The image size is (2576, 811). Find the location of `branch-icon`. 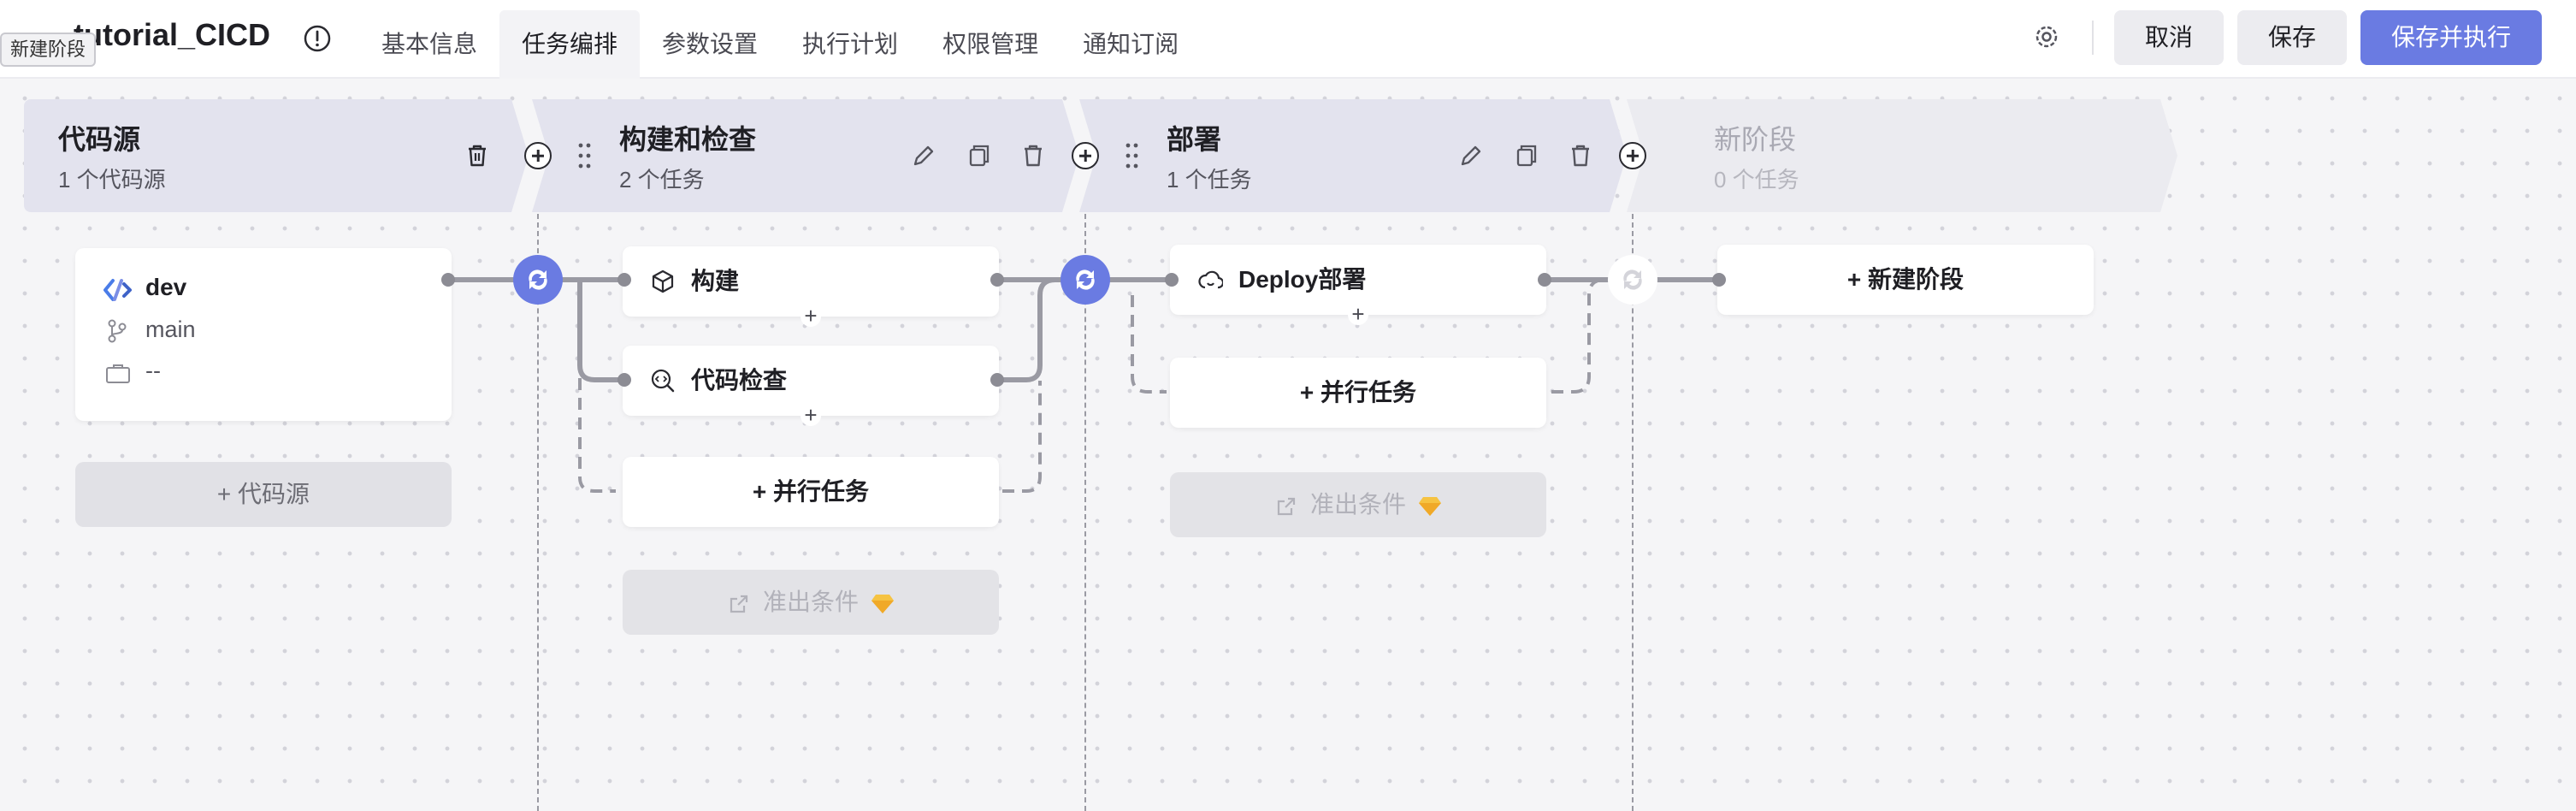

branch-icon is located at coordinates (117, 331).